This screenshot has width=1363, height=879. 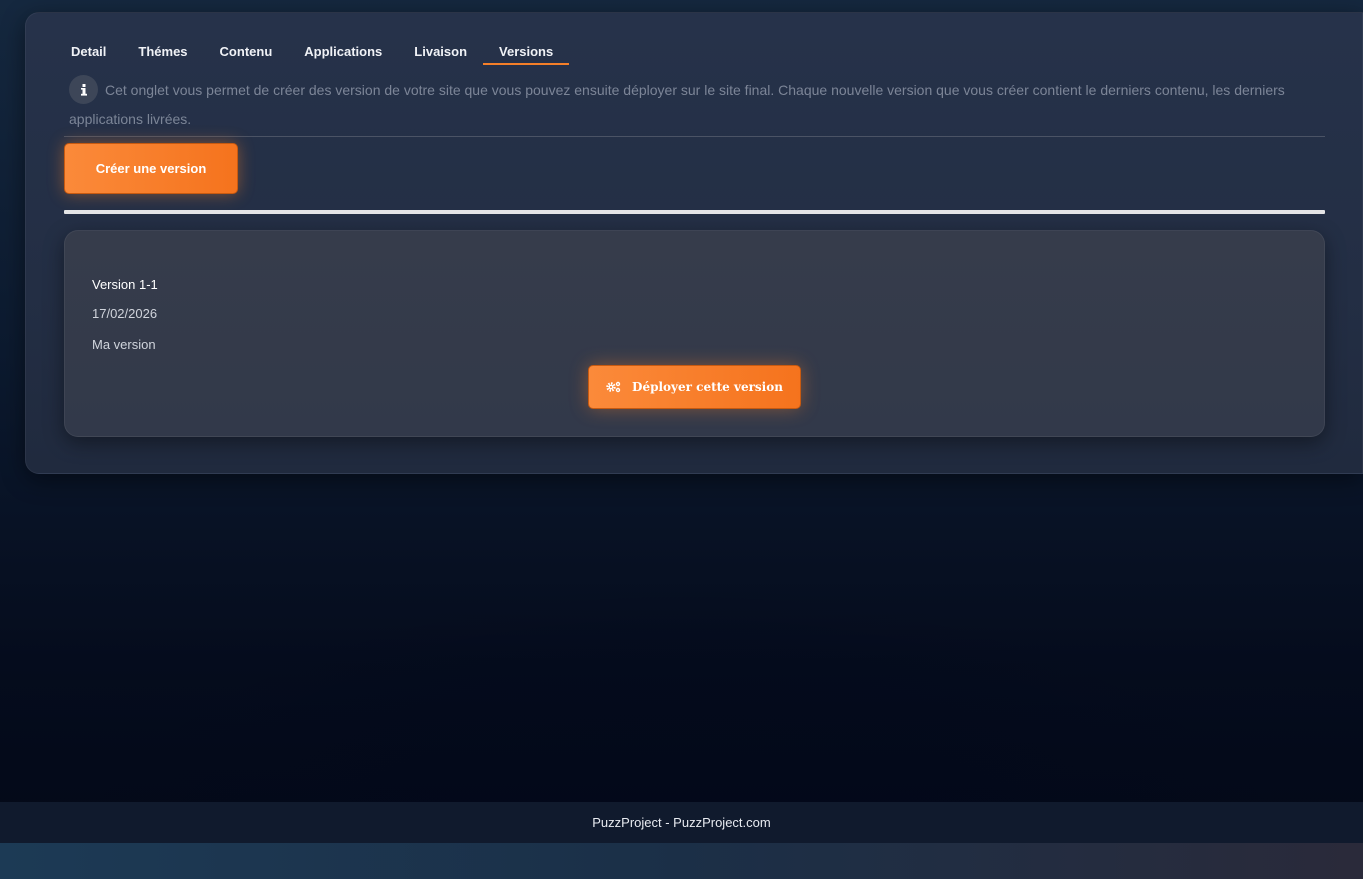 I want to click on tab-livaison: Livaison, so click(x=440, y=52).